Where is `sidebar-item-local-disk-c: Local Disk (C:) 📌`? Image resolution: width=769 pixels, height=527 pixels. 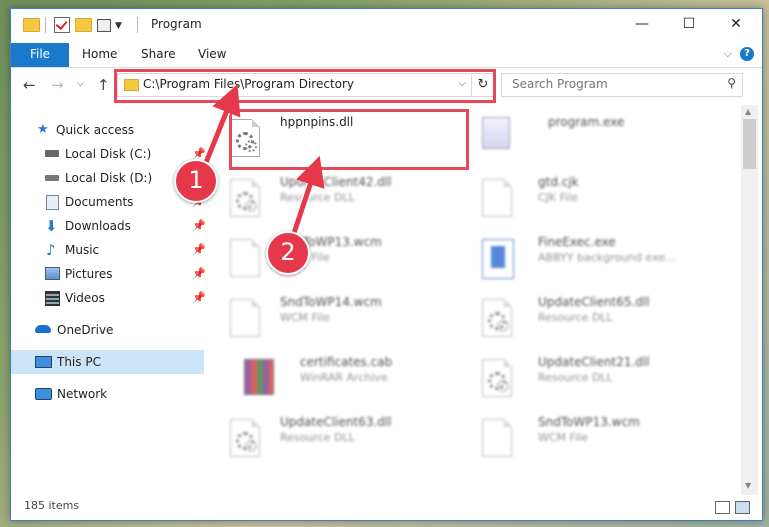
sidebar-item-local-disk-c: Local Disk (C:) 📌 is located at coordinates (108, 154).